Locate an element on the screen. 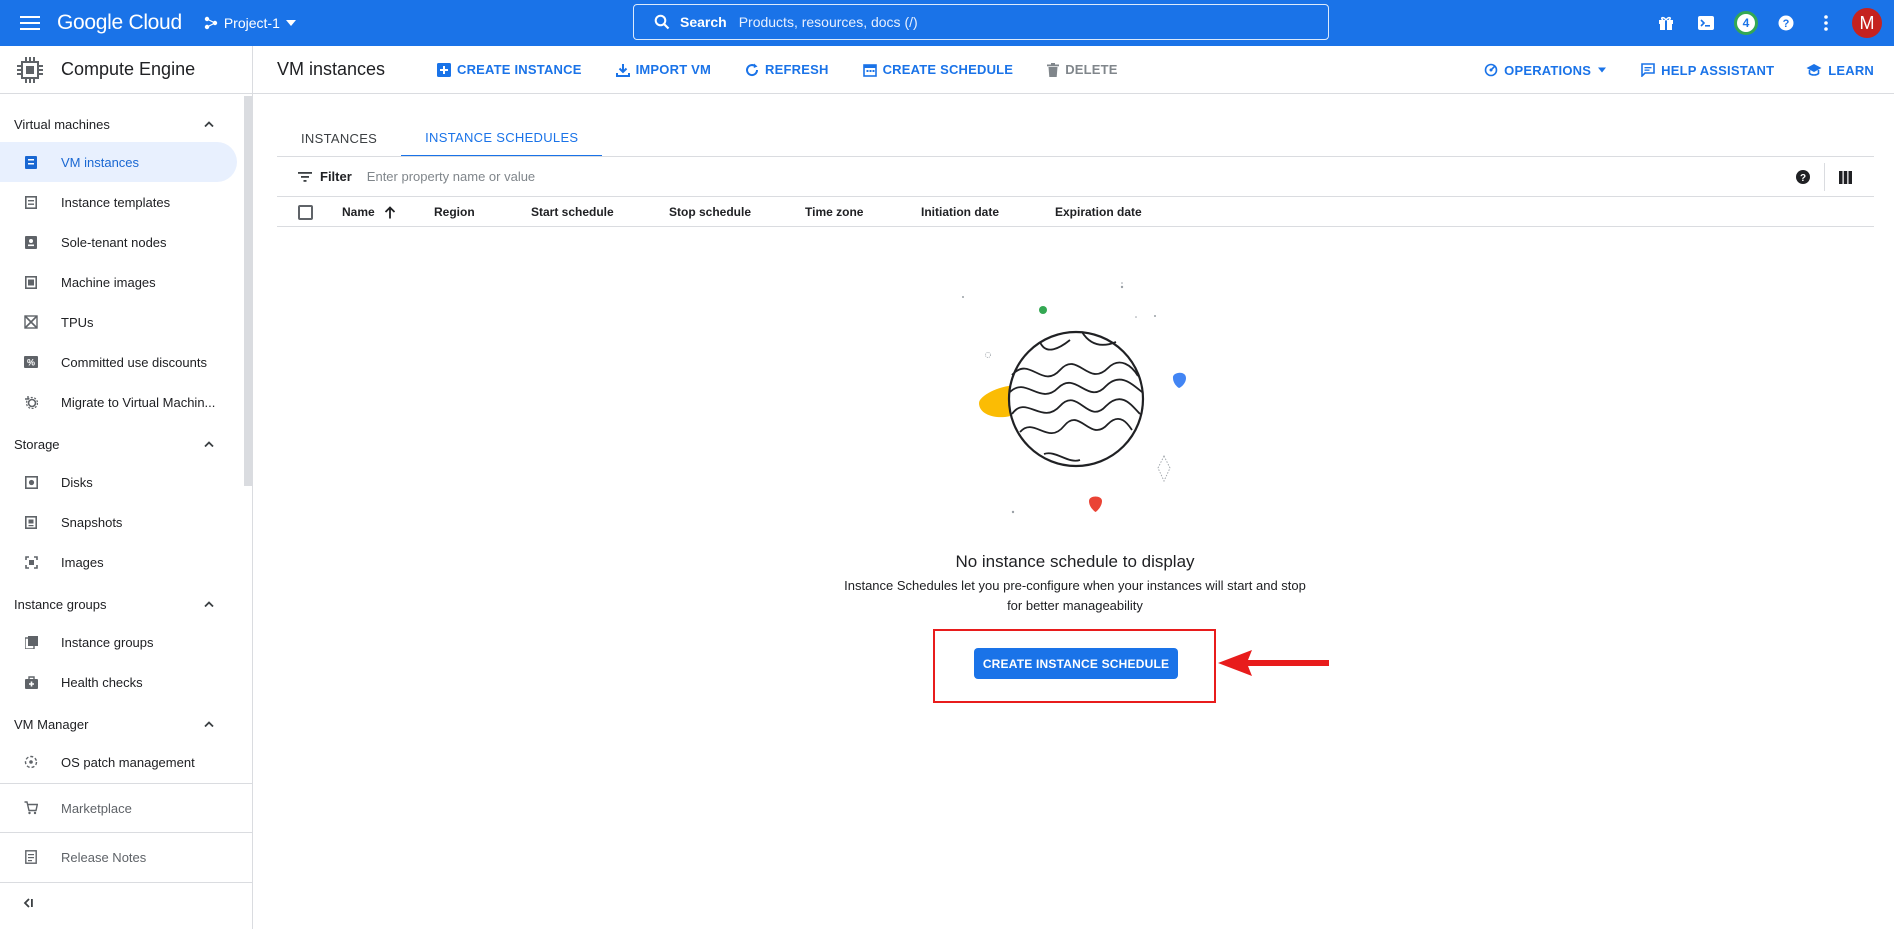 The height and width of the screenshot is (929, 1894). column-header-expiration-date: Expiration date is located at coordinates (1098, 212).